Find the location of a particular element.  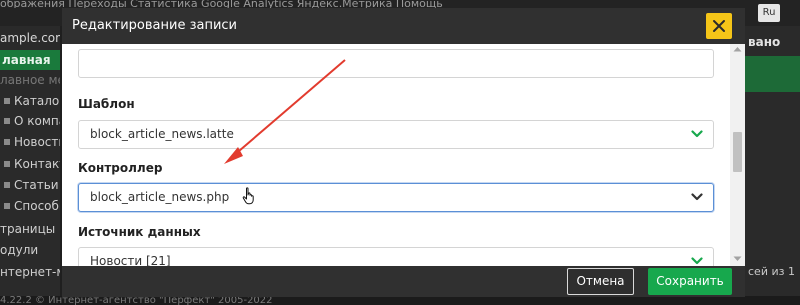

scroll-down-icon is located at coordinates (737, 259).